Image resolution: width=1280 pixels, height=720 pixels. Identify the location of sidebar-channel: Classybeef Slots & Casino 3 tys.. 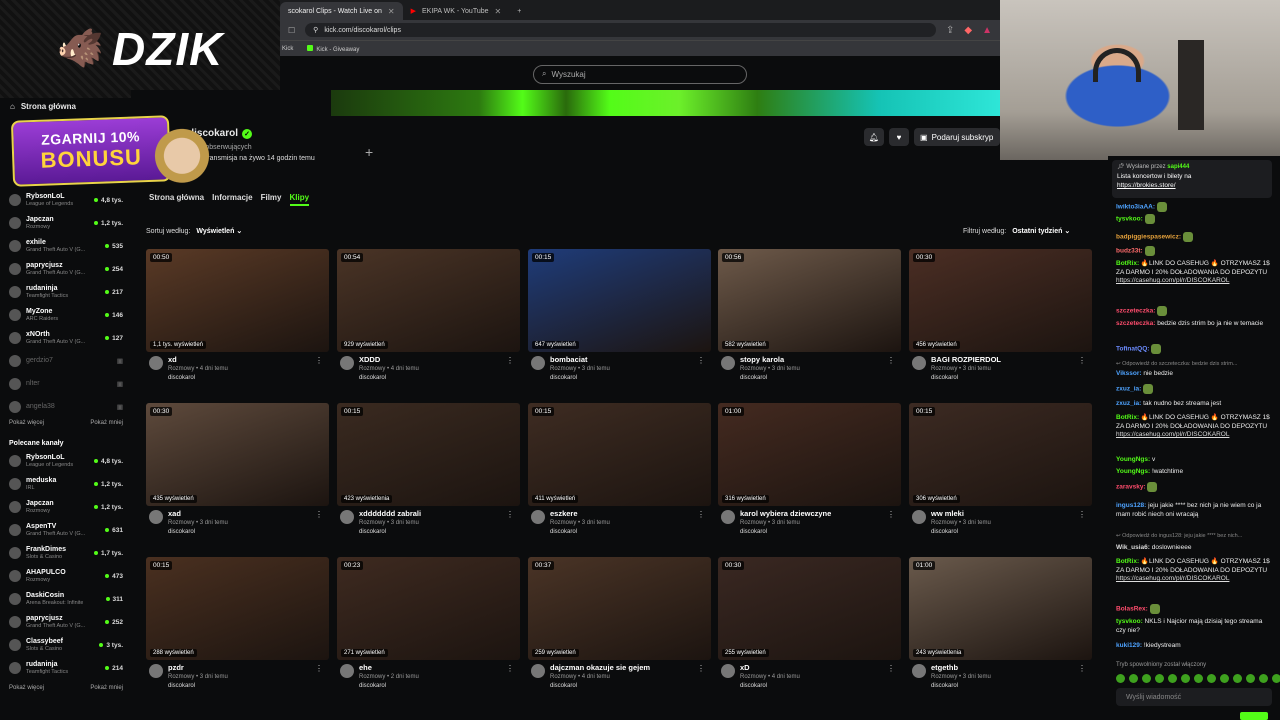
(66, 645).